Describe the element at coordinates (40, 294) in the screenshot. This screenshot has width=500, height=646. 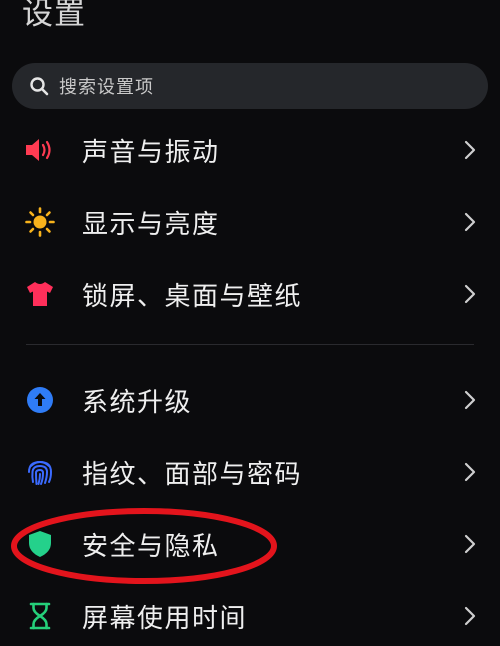
I see `tshirt-icon` at that location.